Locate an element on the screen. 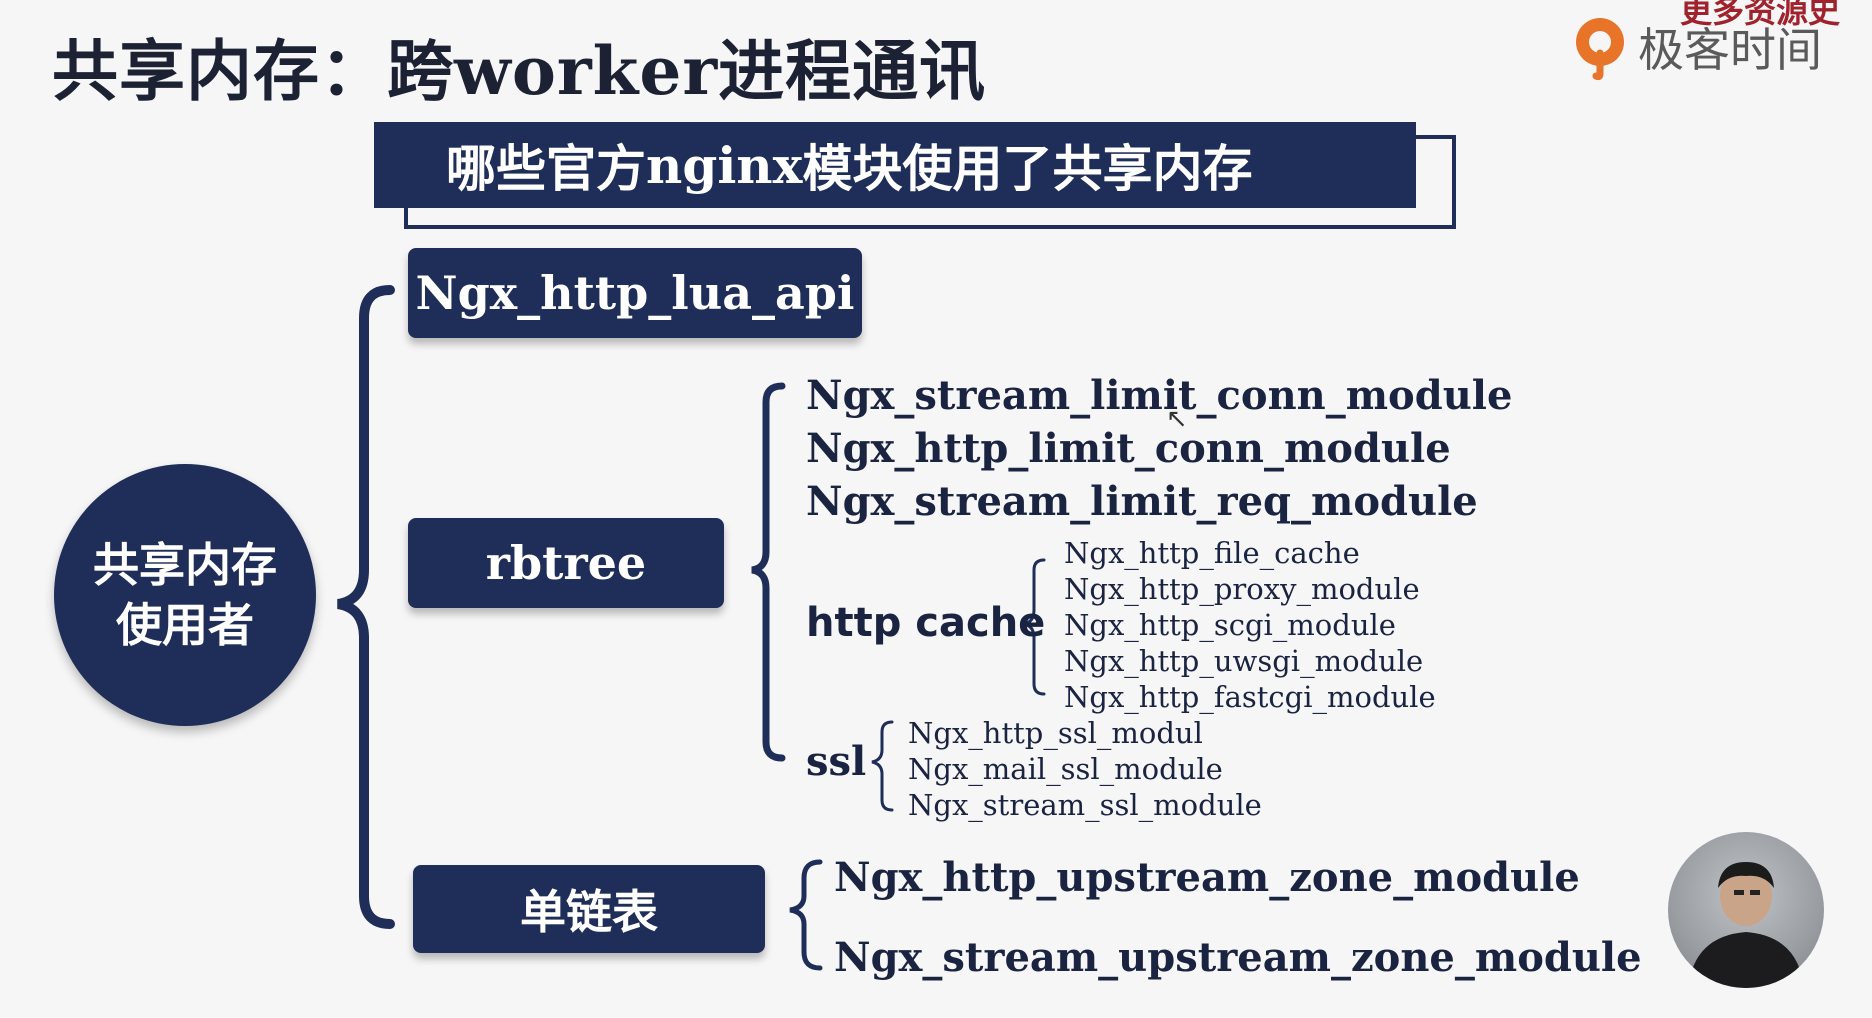  http-cache-label: http cache is located at coordinates (926, 623).